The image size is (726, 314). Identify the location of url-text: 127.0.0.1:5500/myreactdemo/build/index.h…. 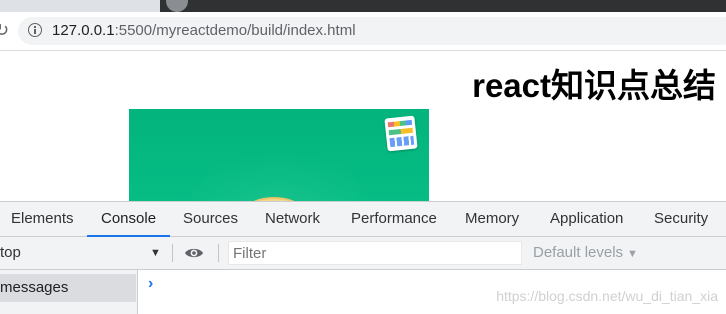
(204, 31).